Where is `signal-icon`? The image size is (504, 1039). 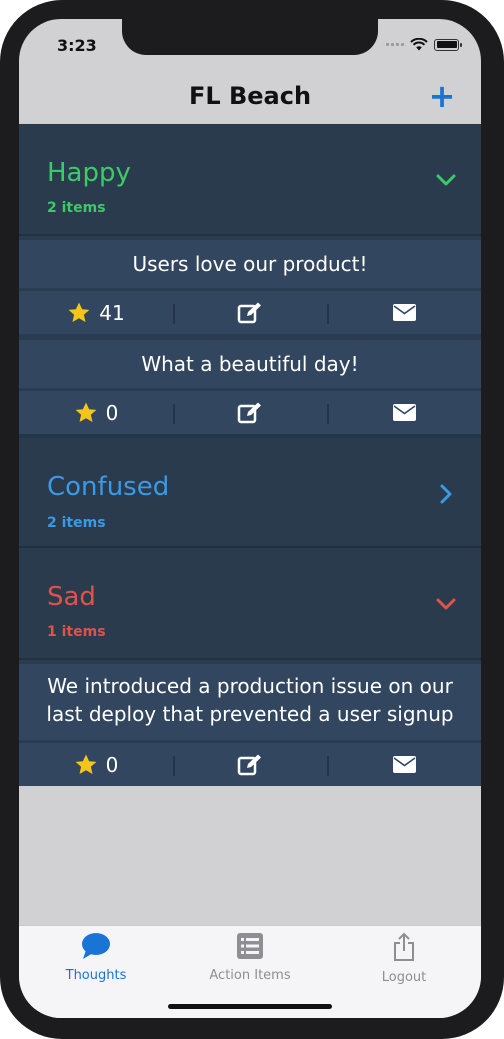 signal-icon is located at coordinates (395, 44).